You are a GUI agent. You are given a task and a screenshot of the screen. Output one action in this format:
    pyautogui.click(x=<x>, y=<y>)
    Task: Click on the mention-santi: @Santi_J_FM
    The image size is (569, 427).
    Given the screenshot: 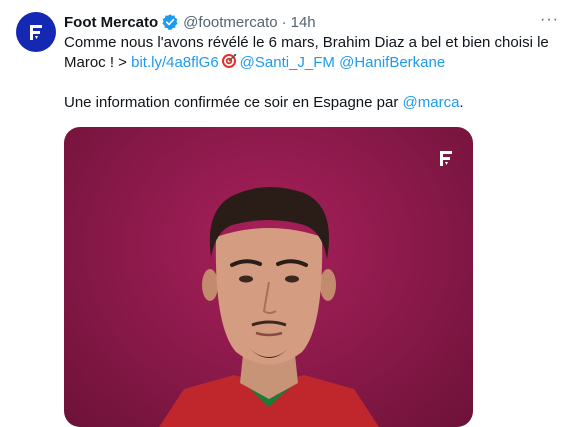 What is the action you would take?
    pyautogui.click(x=287, y=62)
    